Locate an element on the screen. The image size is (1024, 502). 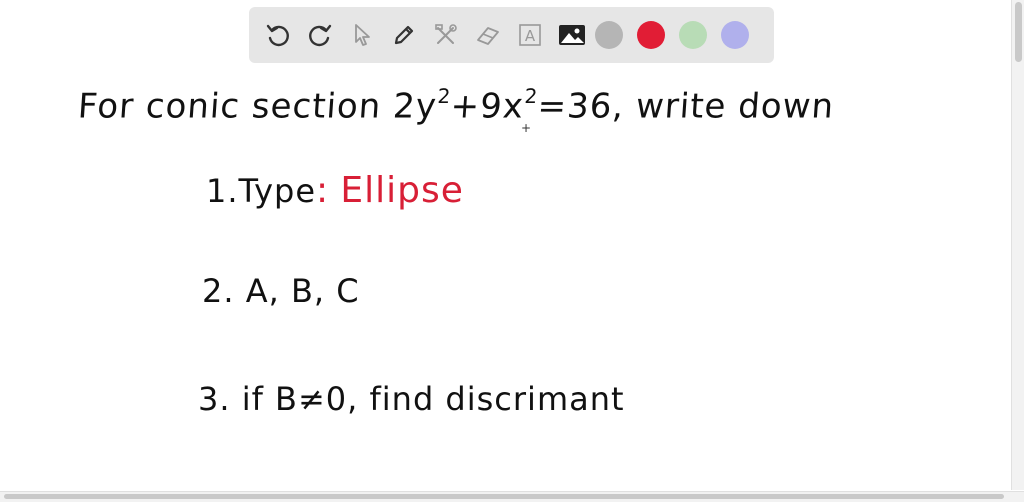
svg-text: A is located at coordinates (530, 36).